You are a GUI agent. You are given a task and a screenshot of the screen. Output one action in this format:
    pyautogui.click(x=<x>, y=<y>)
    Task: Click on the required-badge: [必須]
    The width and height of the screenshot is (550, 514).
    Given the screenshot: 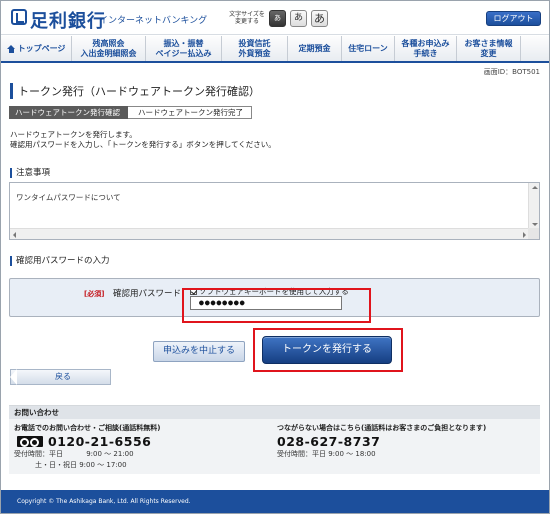 What is the action you would take?
    pyautogui.click(x=94, y=294)
    